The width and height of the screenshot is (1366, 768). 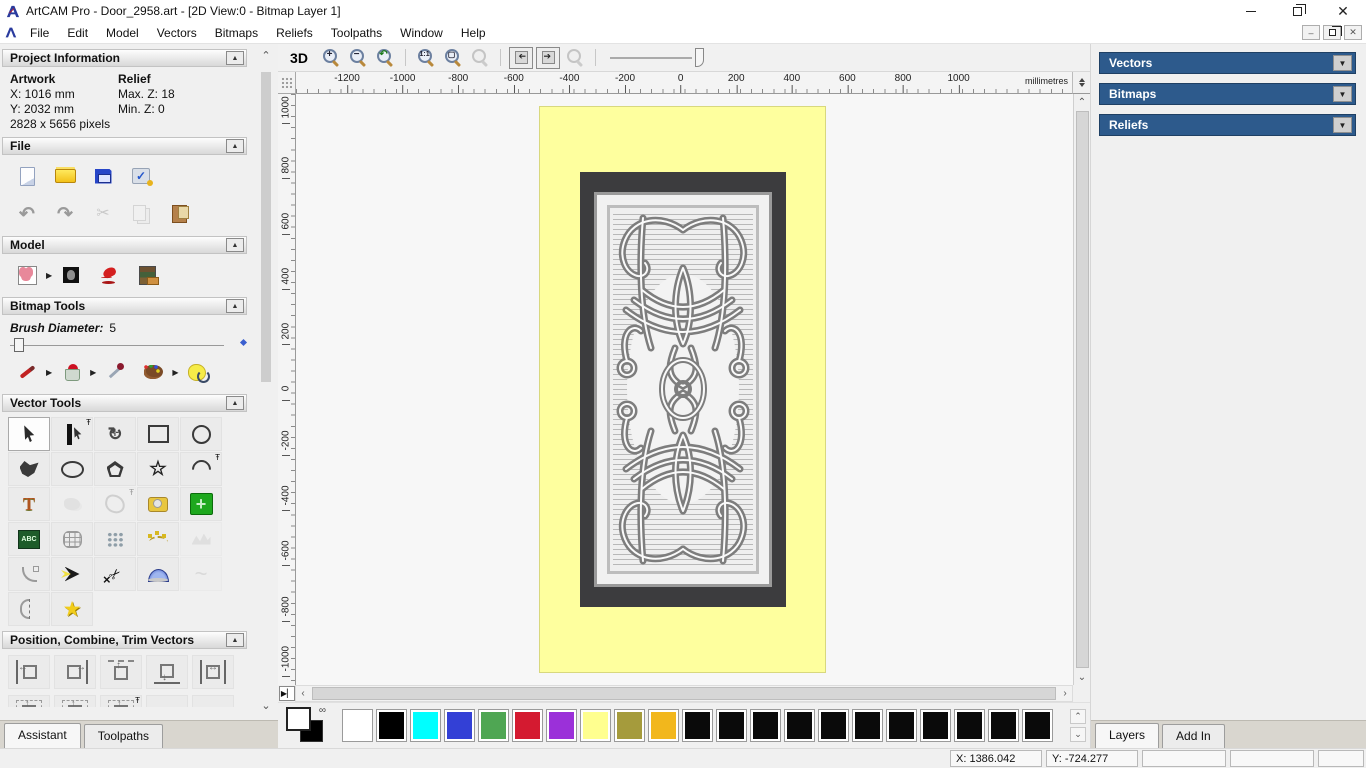 I want to click on set-model-size-button, so click(x=27, y=275).